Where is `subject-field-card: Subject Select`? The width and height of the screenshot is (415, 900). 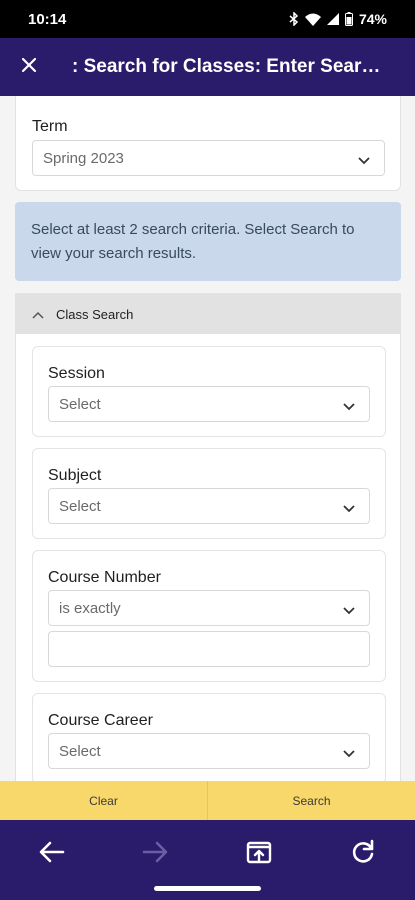
subject-field-card: Subject Select is located at coordinates (209, 493).